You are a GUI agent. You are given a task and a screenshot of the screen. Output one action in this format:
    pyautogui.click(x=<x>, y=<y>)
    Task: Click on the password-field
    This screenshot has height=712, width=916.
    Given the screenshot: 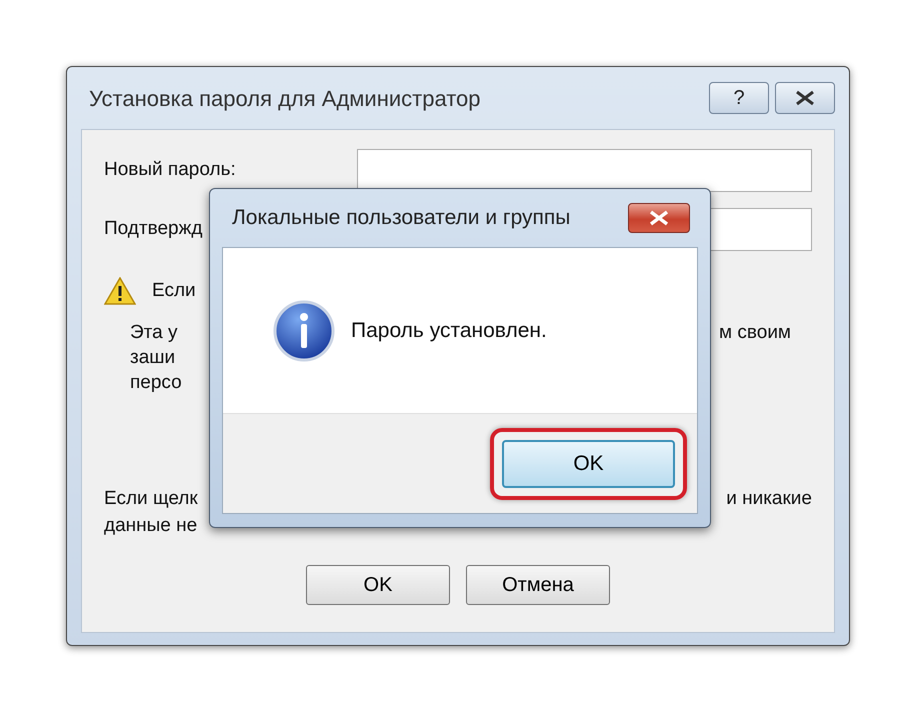 What is the action you would take?
    pyautogui.click(x=584, y=170)
    